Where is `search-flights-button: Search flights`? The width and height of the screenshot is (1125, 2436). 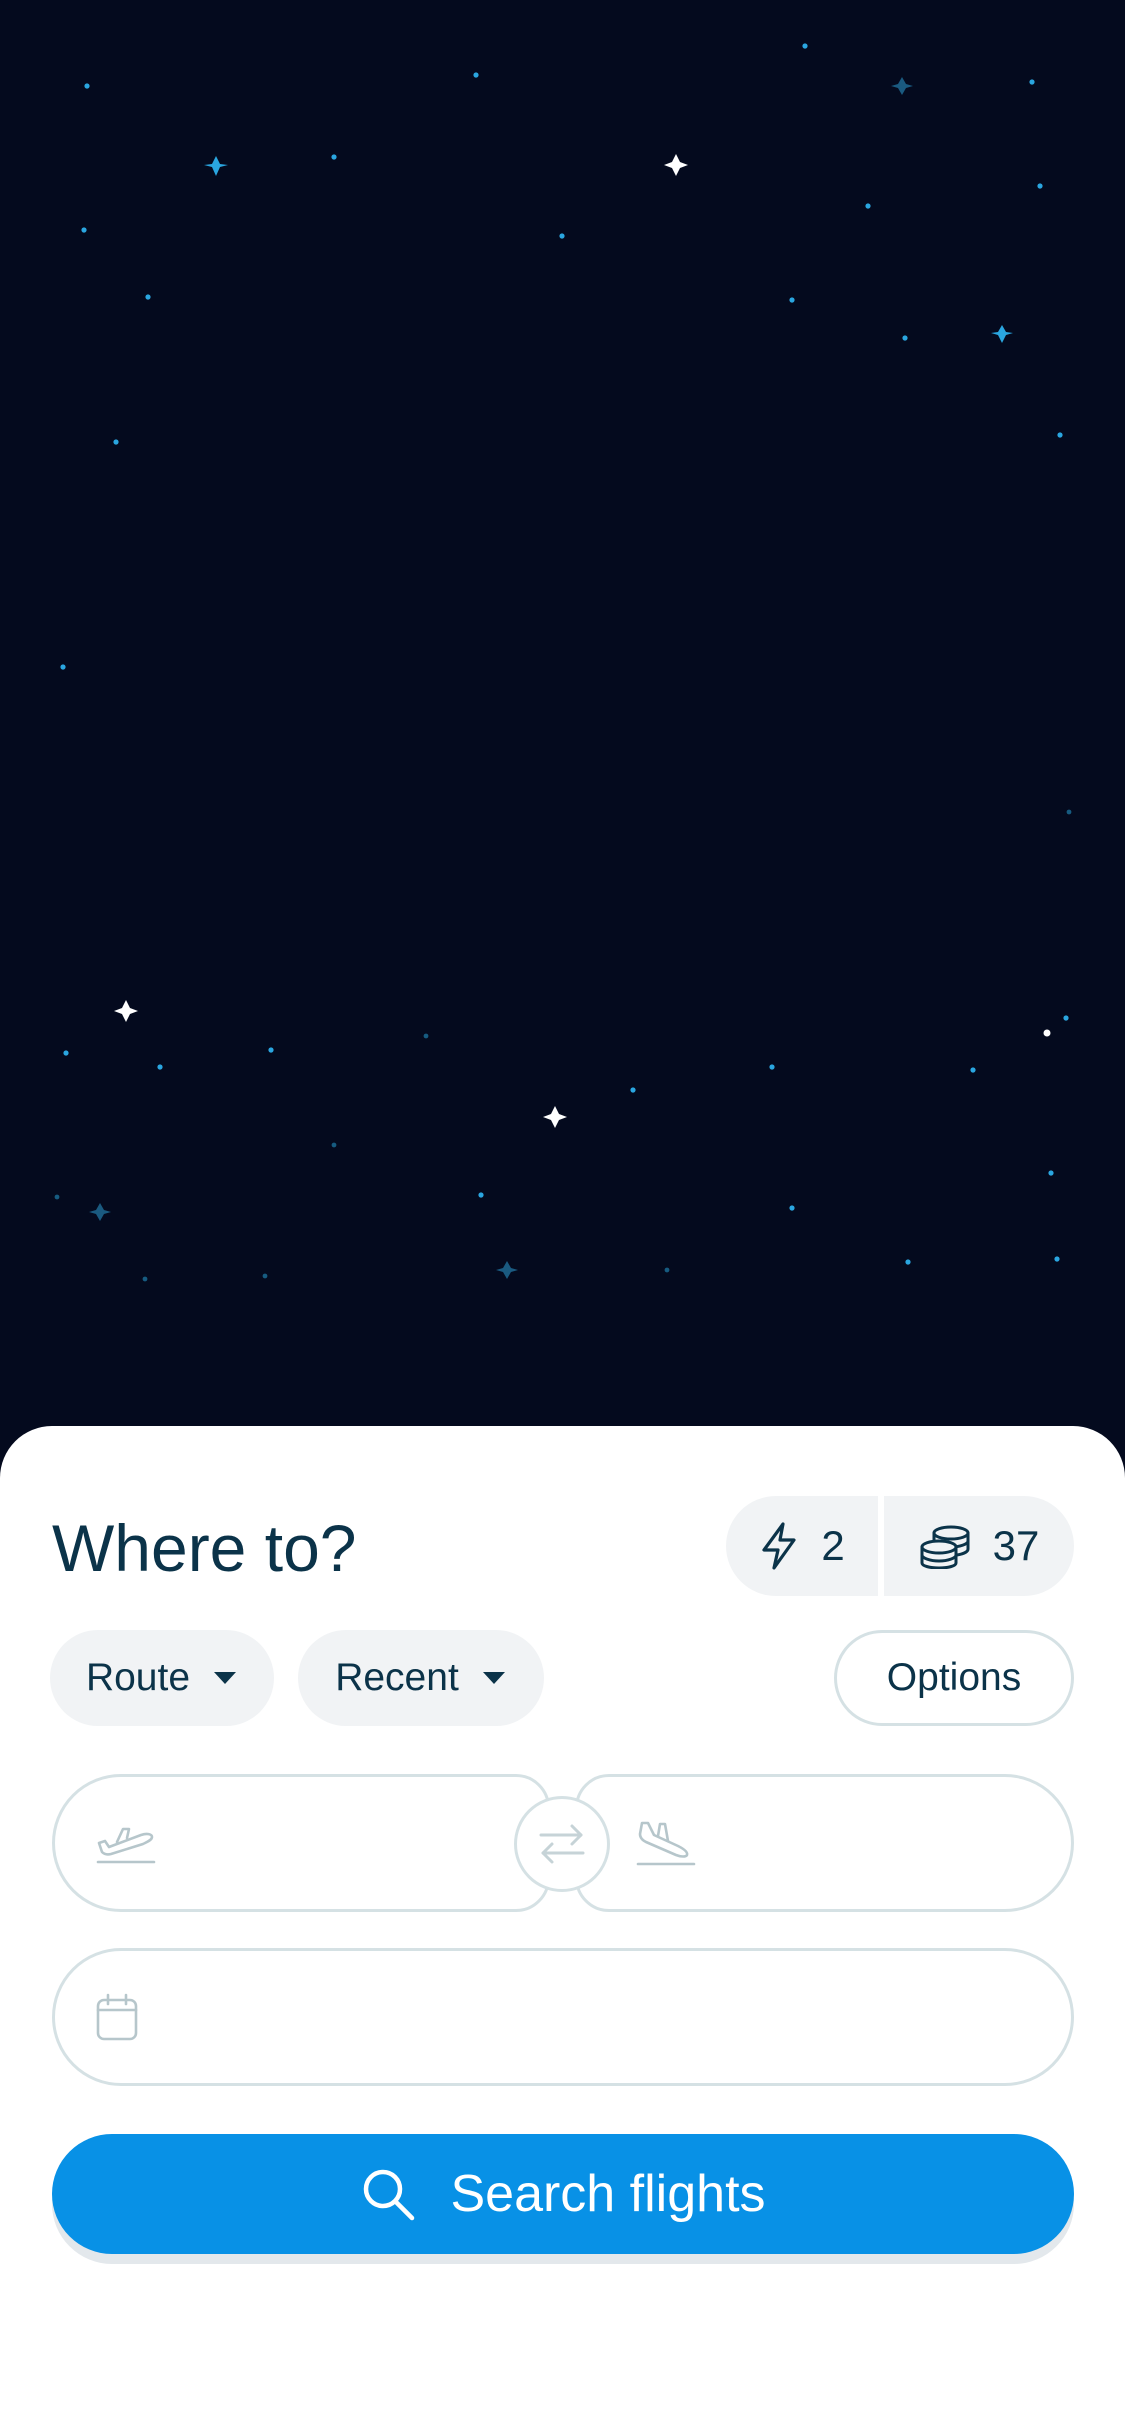 search-flights-button: Search flights is located at coordinates (563, 2194).